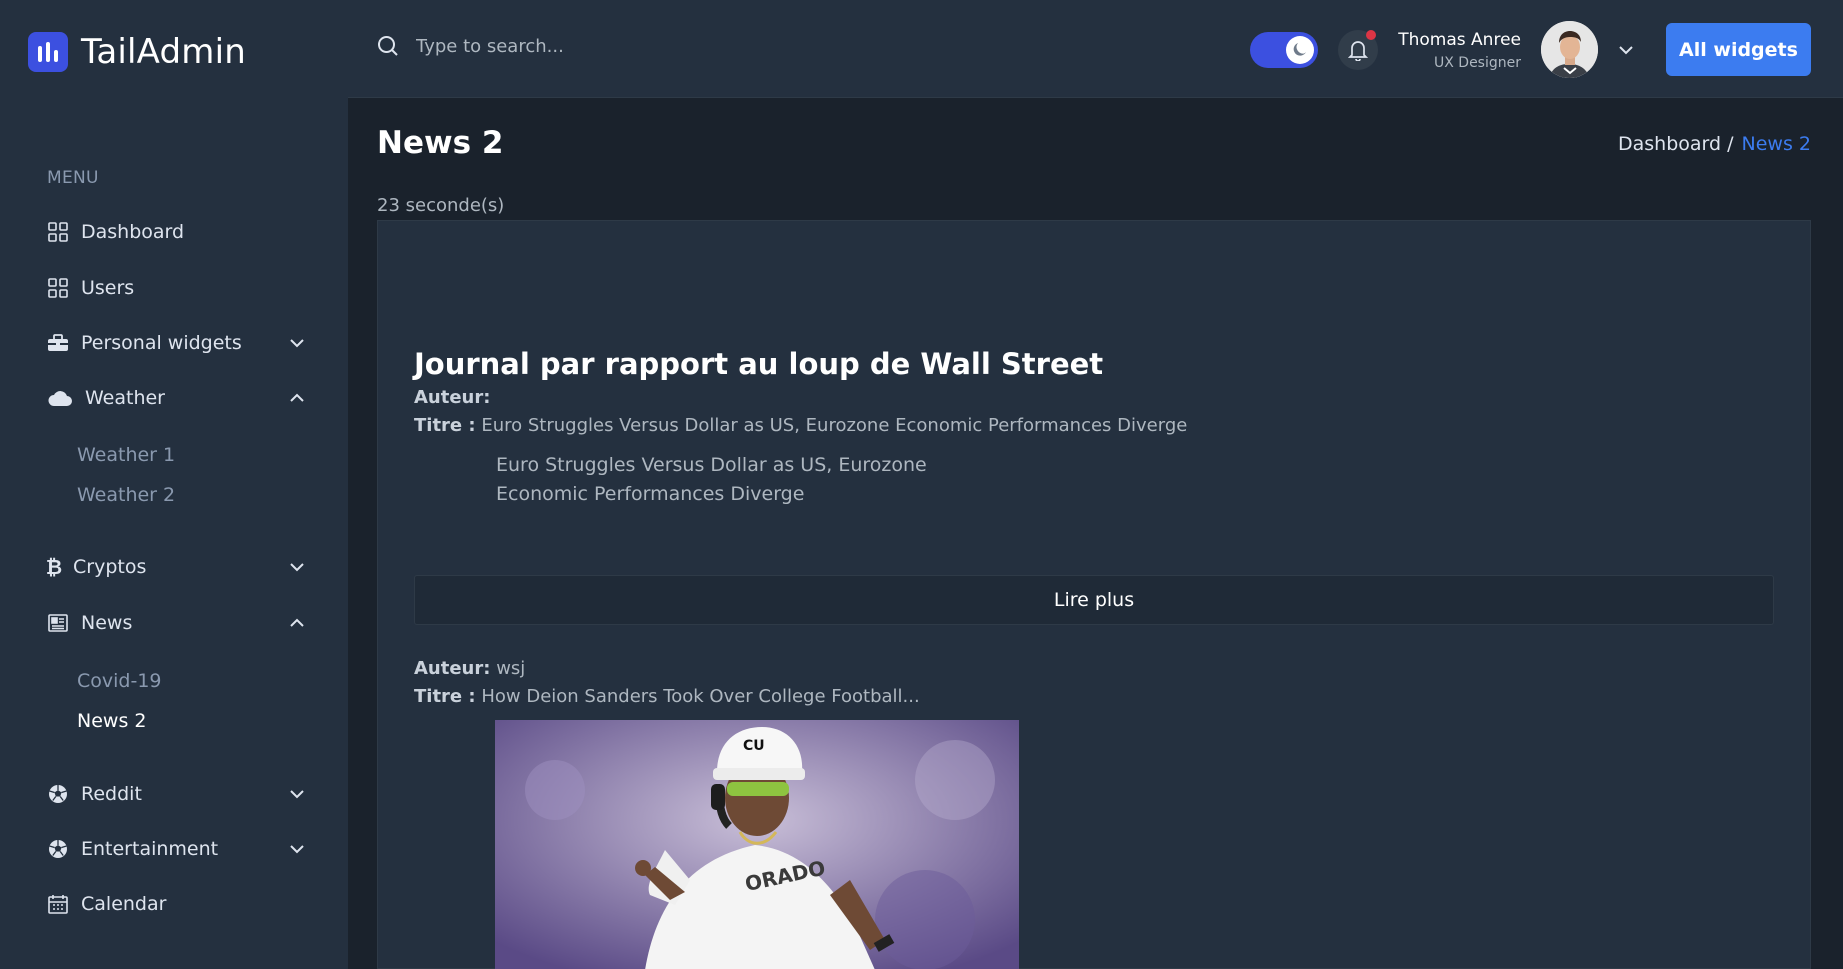  Describe the element at coordinates (73, 178) in the screenshot. I see `menu-title: MENU` at that location.